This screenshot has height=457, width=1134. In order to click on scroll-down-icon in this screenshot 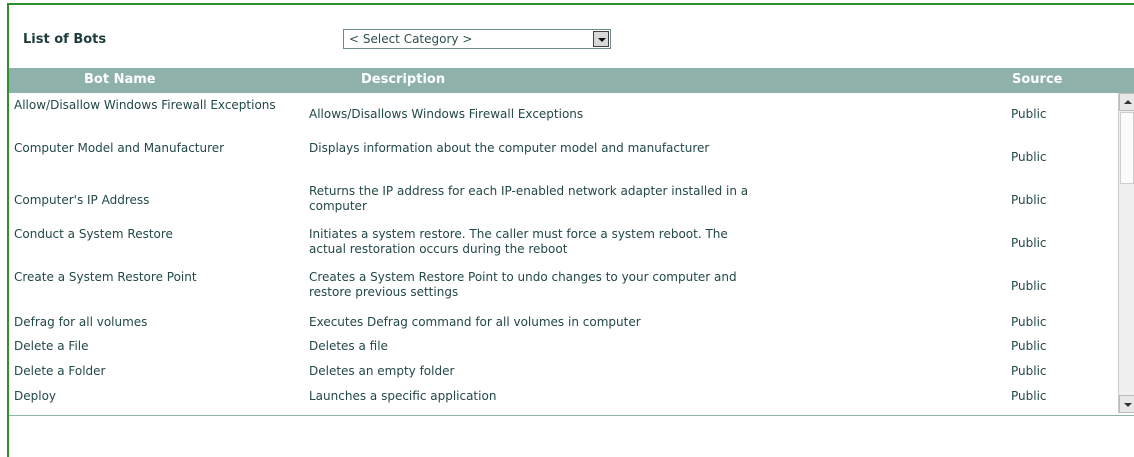, I will do `click(1126, 404)`.